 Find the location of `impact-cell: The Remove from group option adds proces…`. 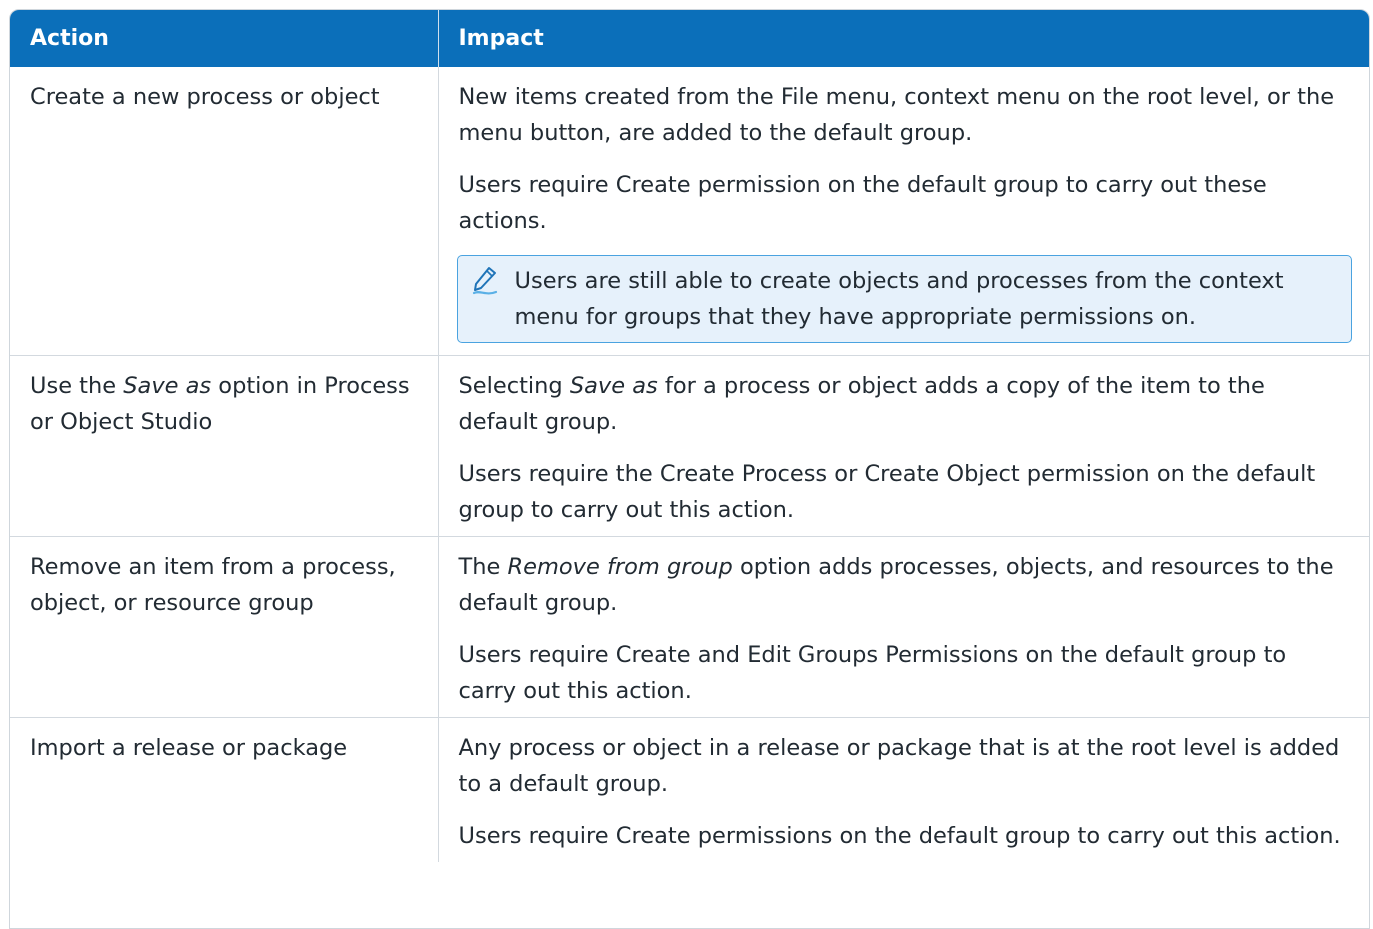

impact-cell: The Remove from group option adds proces… is located at coordinates (903, 627).